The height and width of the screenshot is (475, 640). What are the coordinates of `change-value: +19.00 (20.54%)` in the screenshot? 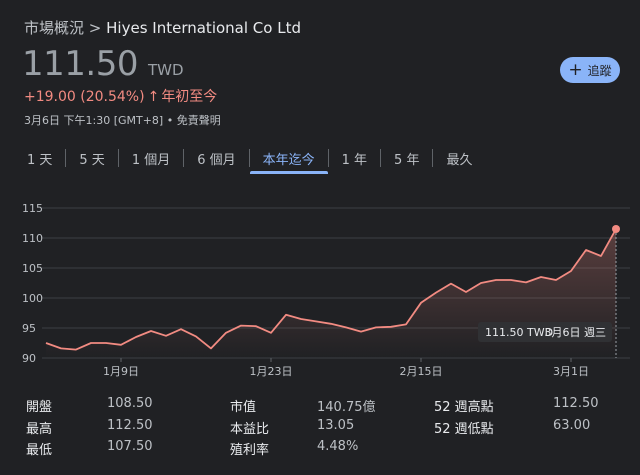 It's located at (84, 97).